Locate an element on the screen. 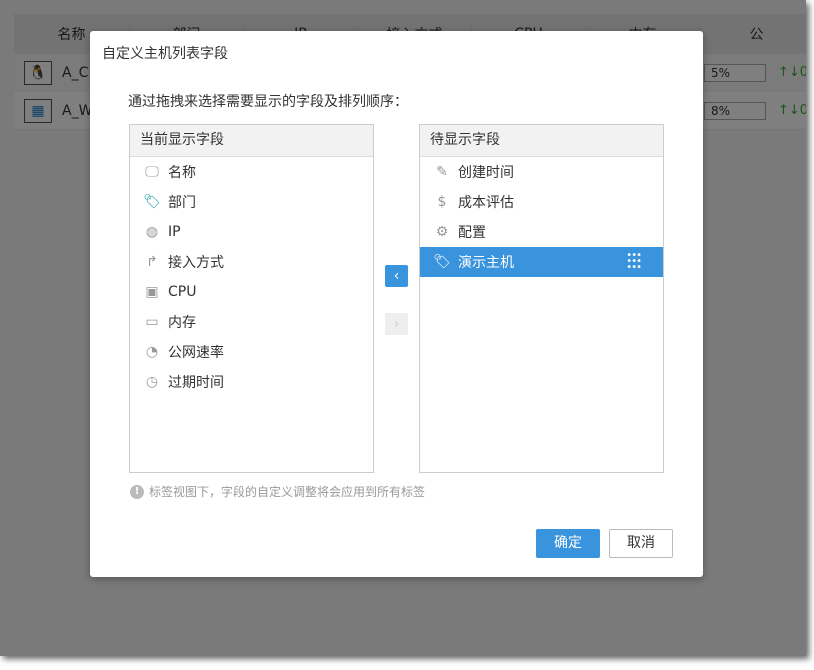 This screenshot has height=670, width=814. note: ! 标签视图下，字段的自定义调整将会应用到所有标签 is located at coordinates (277, 491).